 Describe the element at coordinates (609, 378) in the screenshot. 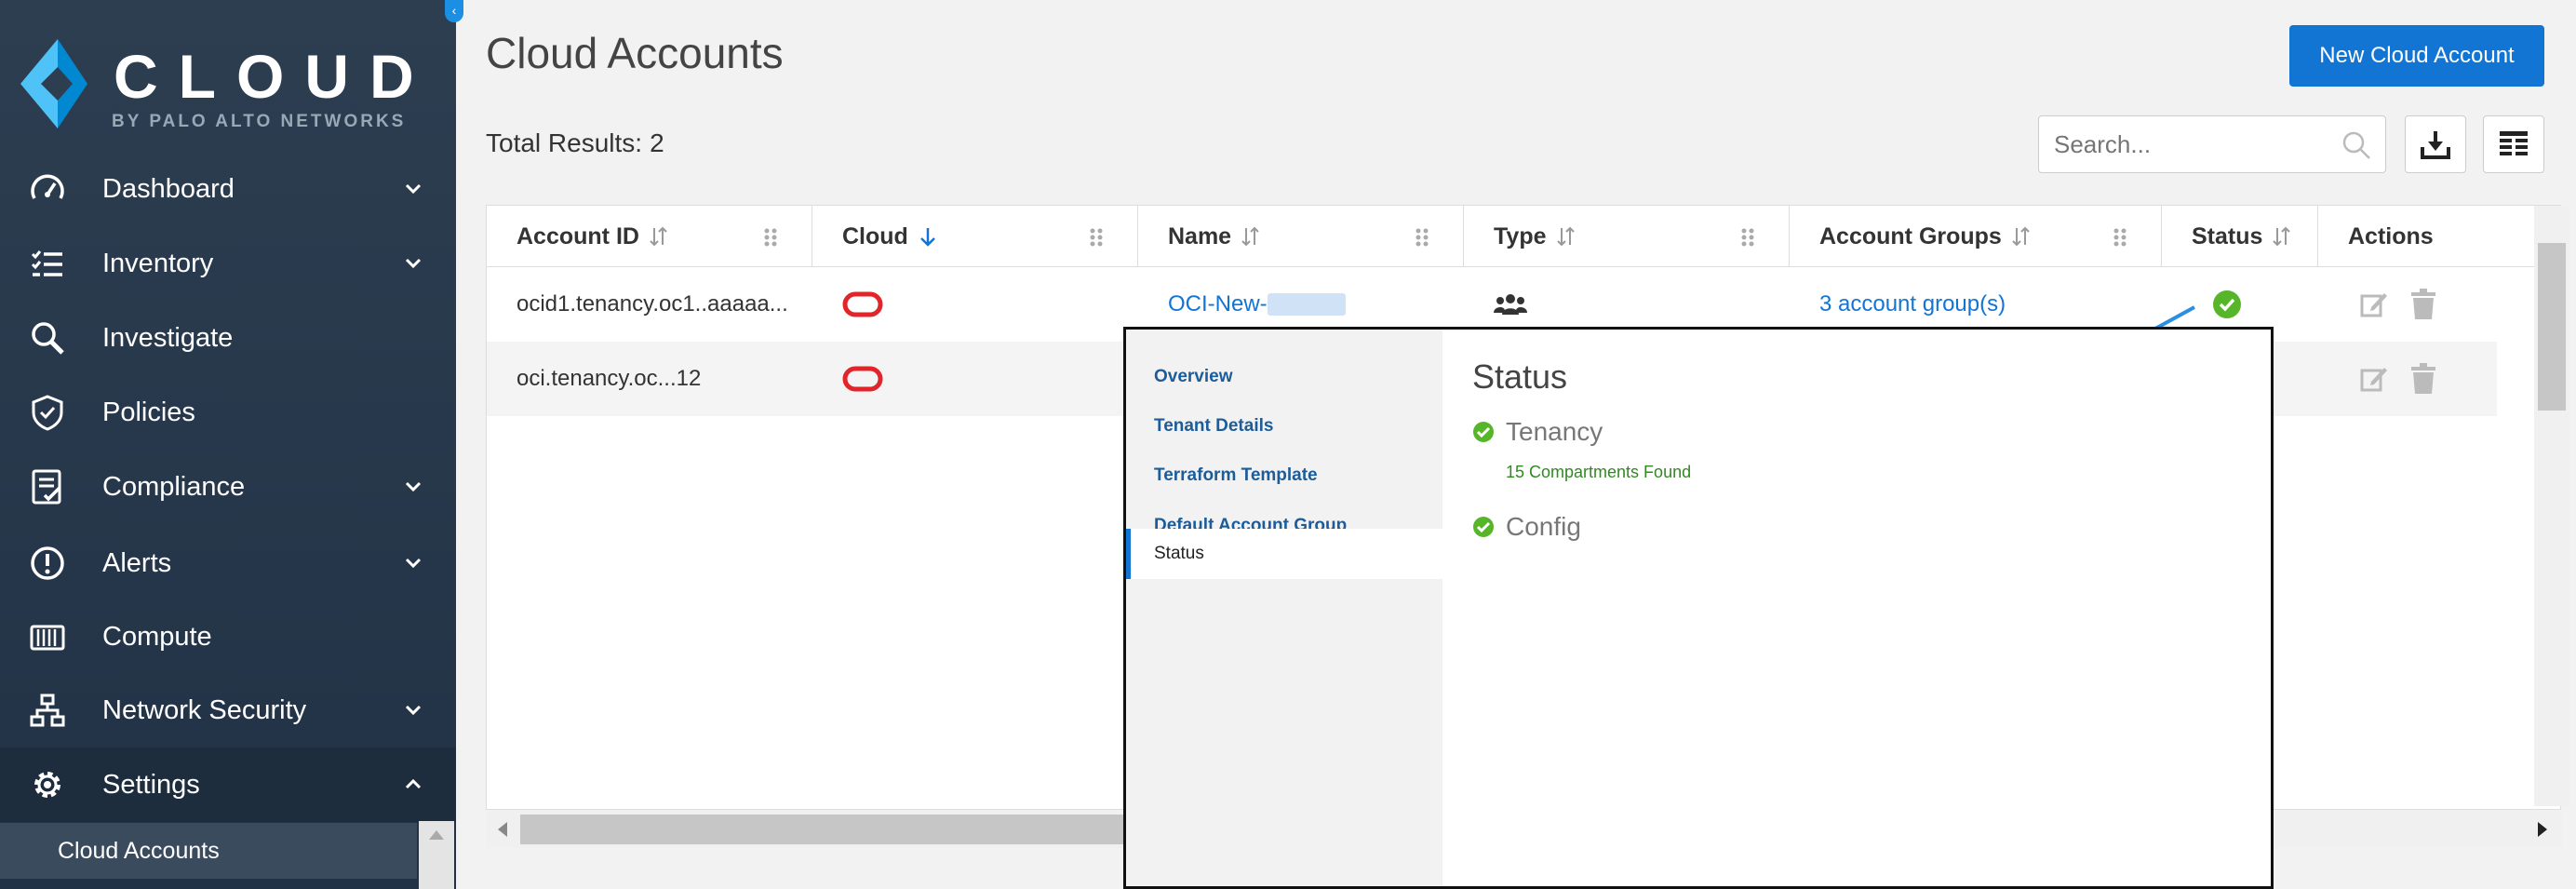

I see `cell-account-id: oci.tenancy.oc...12` at that location.